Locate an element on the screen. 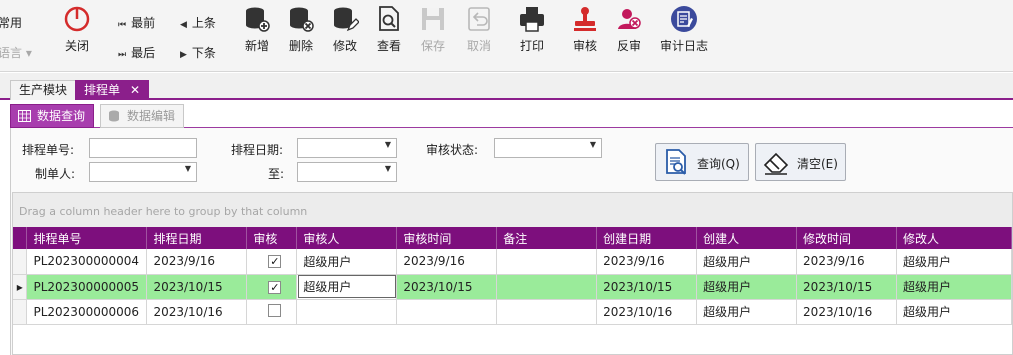 The width and height of the screenshot is (1013, 355). language-button: 语言 ▾ is located at coordinates (16, 52).